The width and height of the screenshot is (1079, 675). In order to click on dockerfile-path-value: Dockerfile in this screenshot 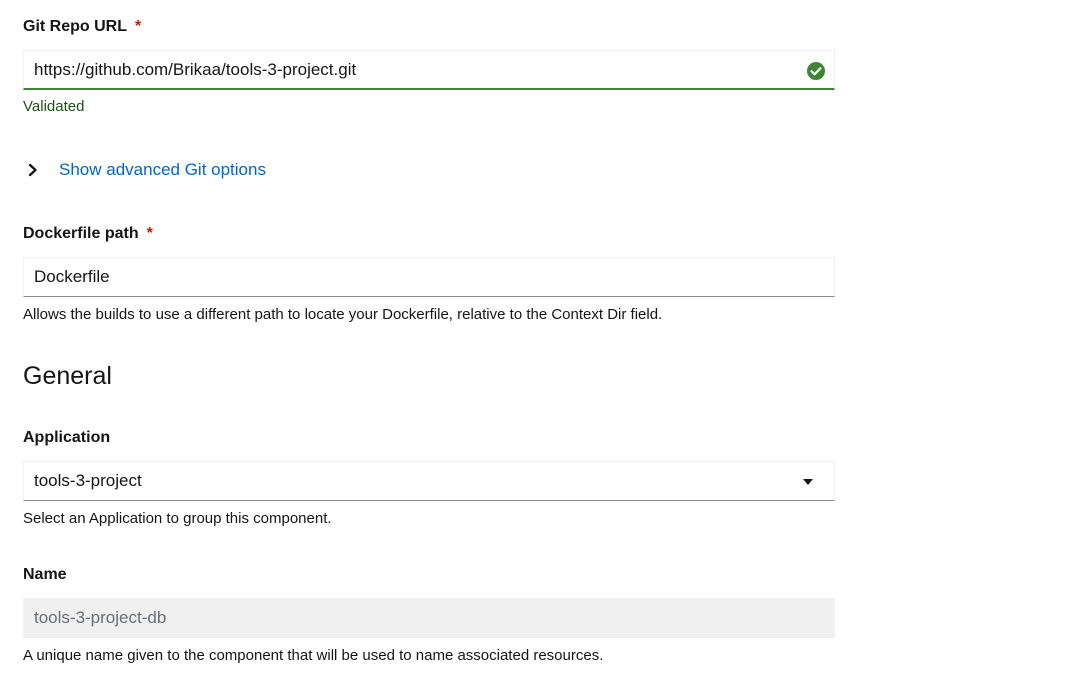, I will do `click(72, 276)`.